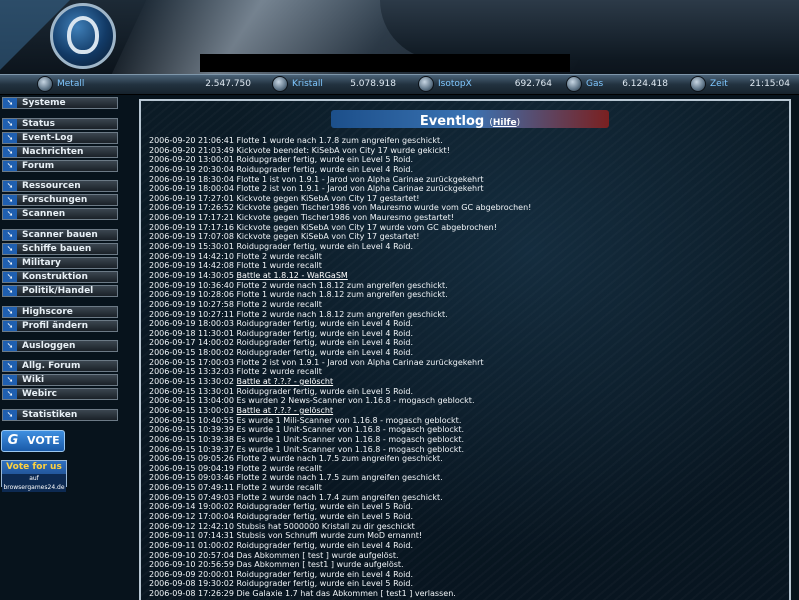 The image size is (799, 600). I want to click on event-timestamp: 2006-09-19 18:00:03, so click(191, 324).